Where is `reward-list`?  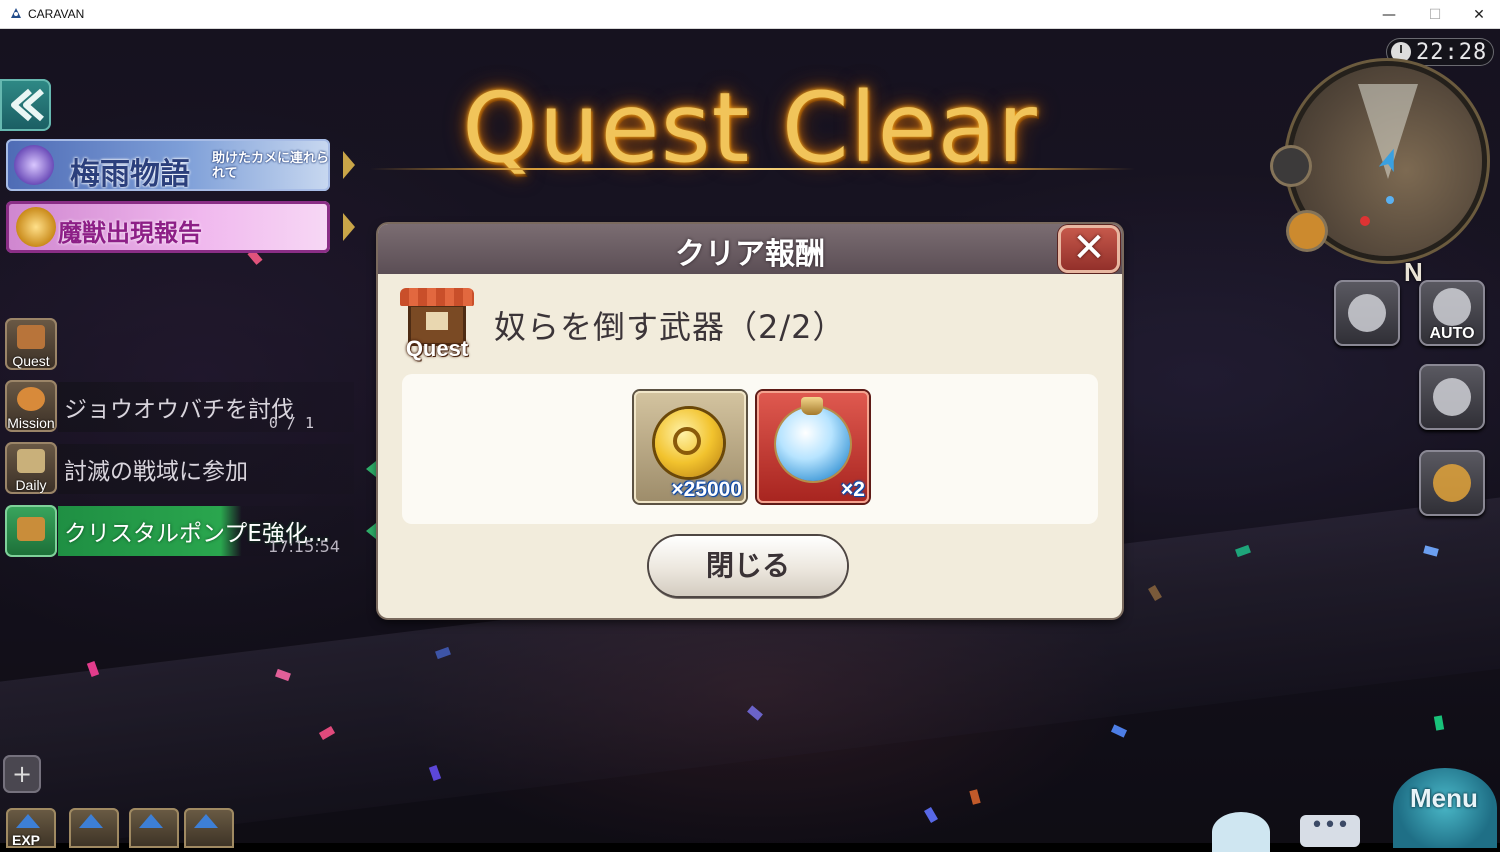 reward-list is located at coordinates (750, 449).